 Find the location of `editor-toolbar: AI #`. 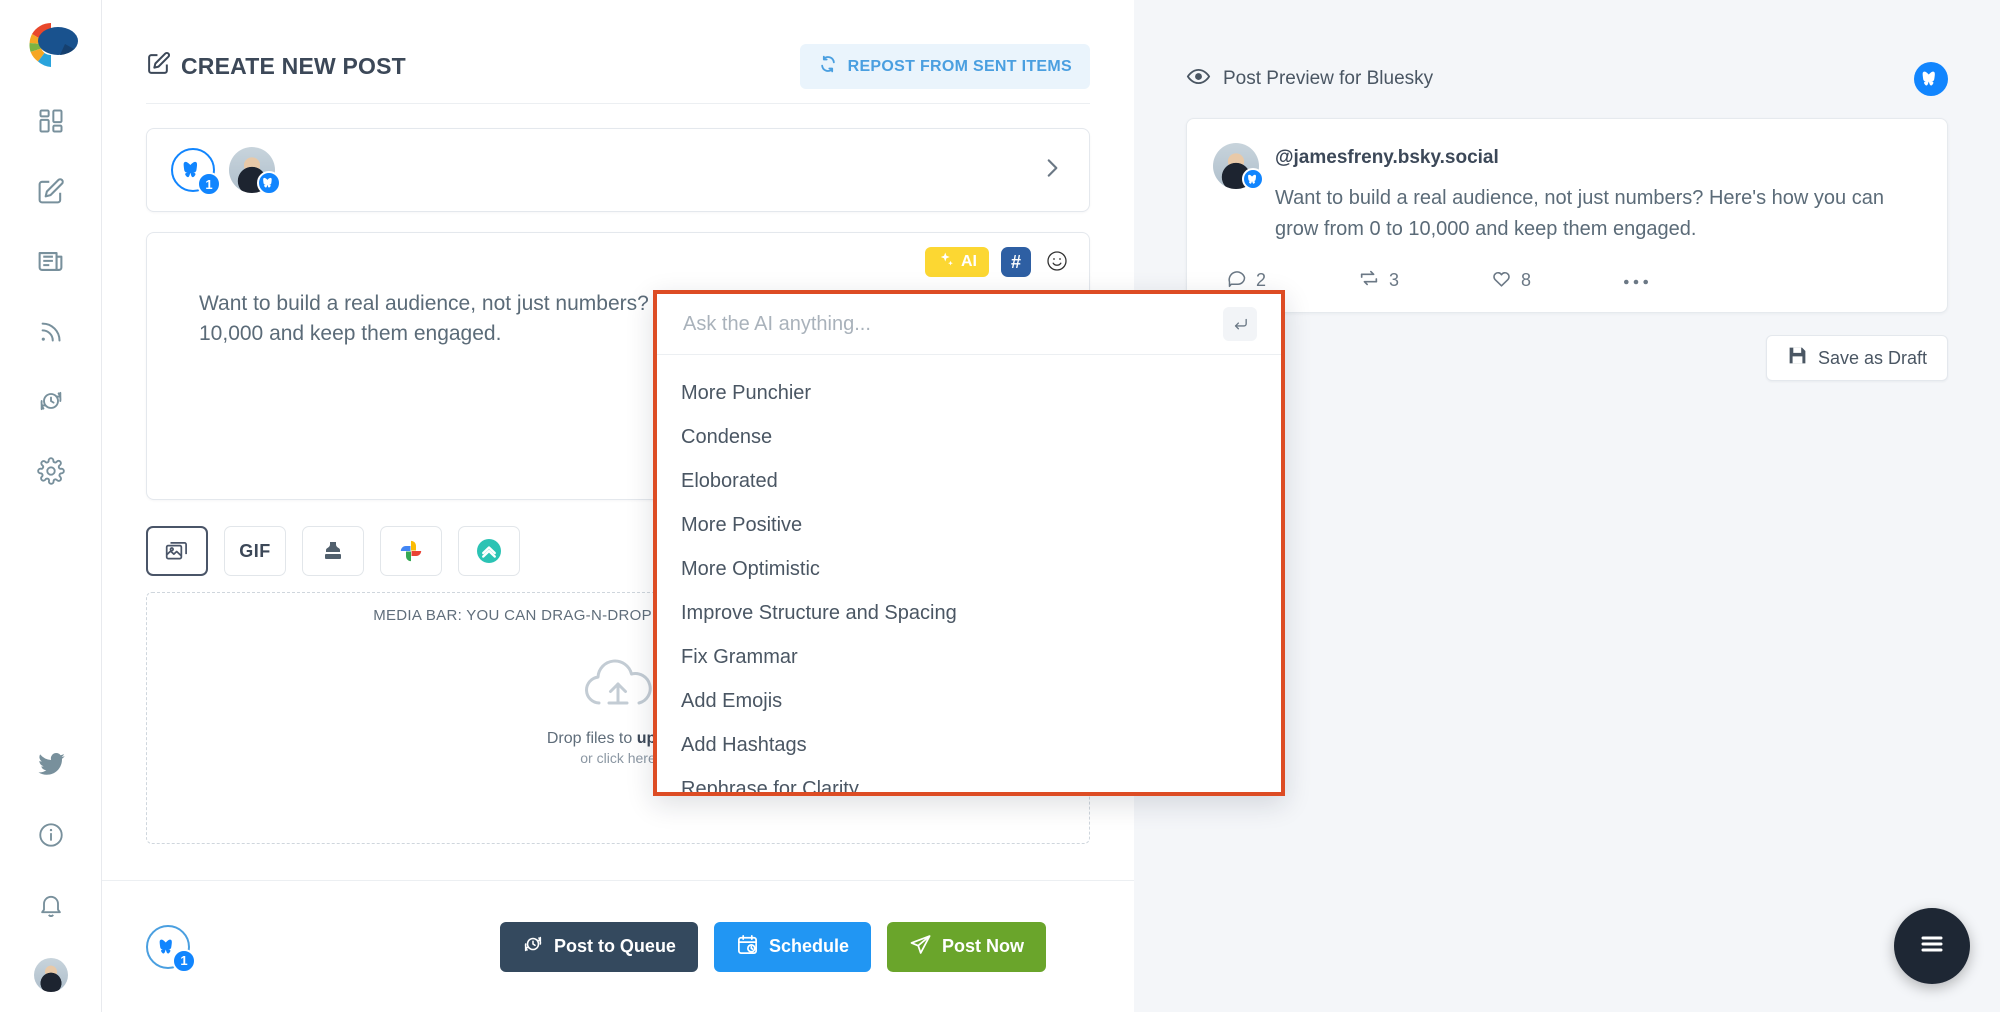

editor-toolbar: AI # is located at coordinates (998, 262).